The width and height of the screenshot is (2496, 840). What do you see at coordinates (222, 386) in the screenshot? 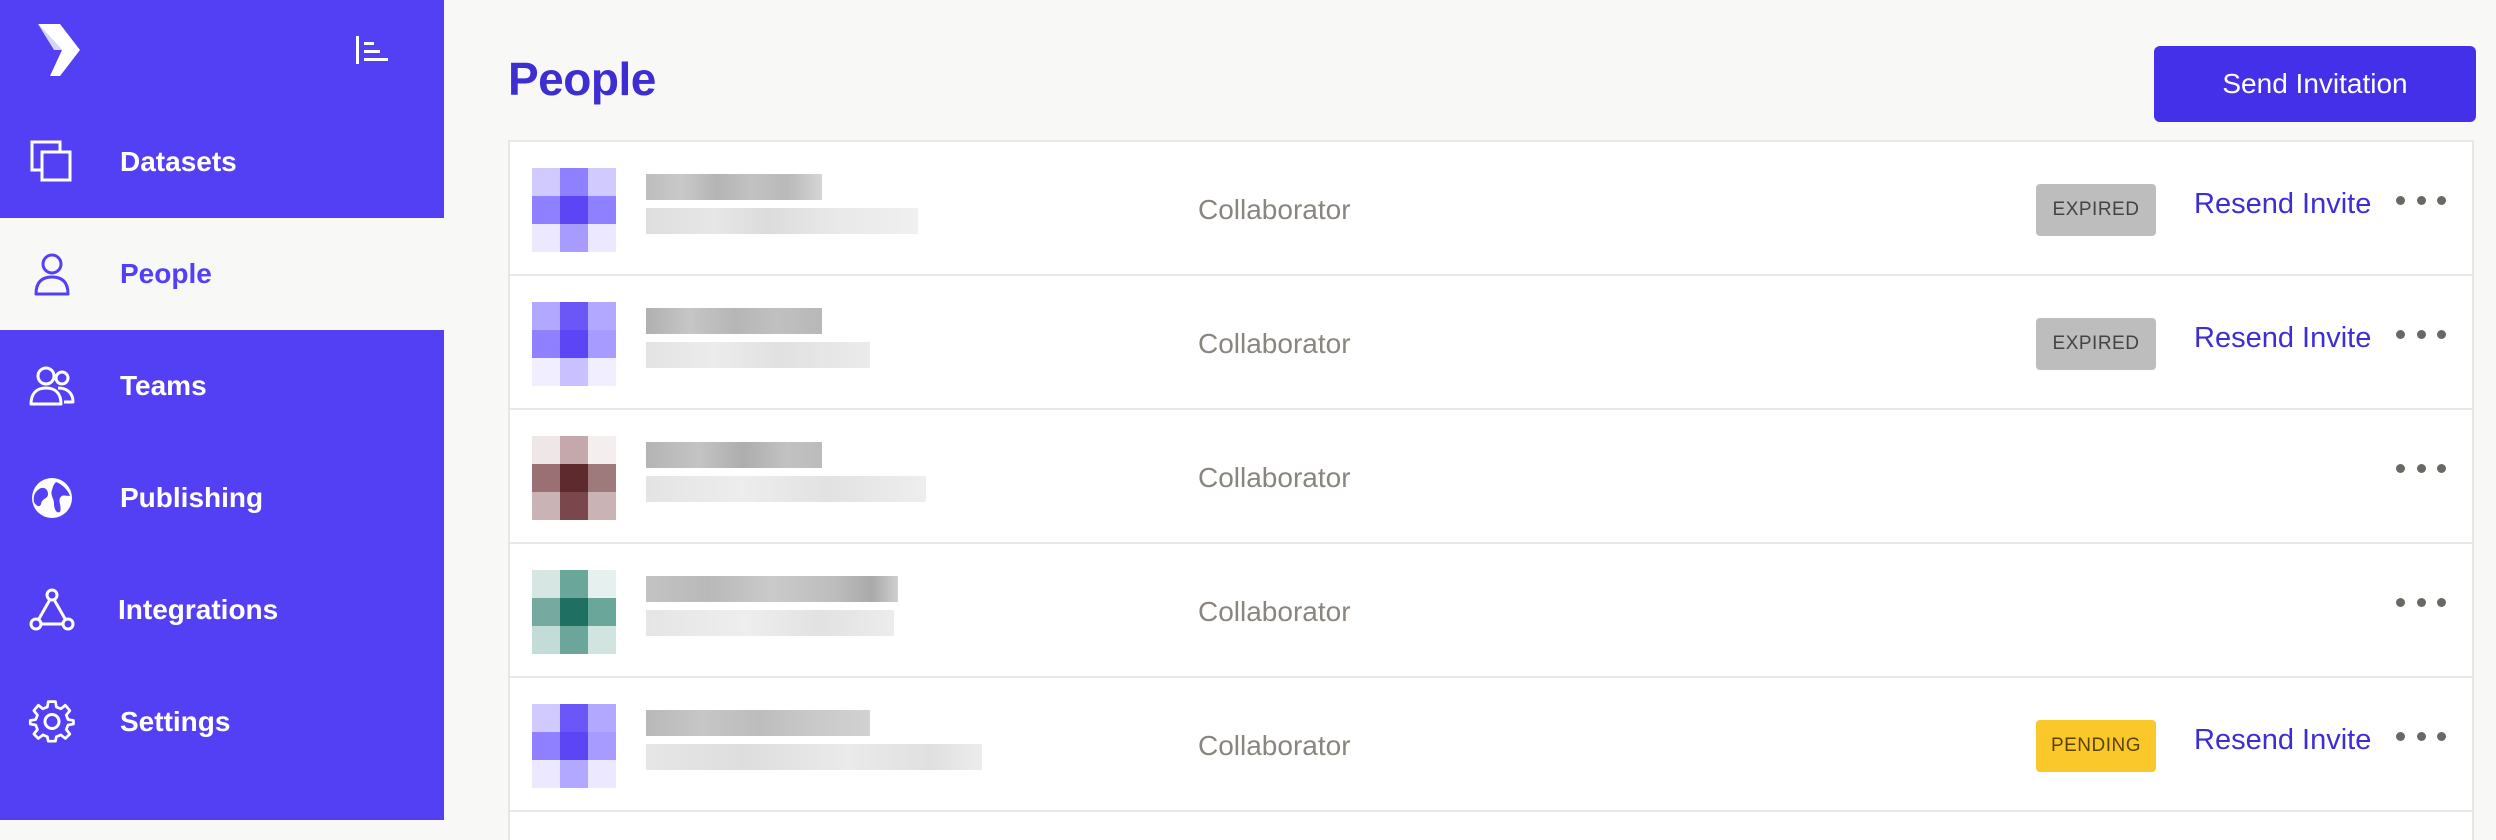
I see `sidebar-item-teams: Teams` at bounding box center [222, 386].